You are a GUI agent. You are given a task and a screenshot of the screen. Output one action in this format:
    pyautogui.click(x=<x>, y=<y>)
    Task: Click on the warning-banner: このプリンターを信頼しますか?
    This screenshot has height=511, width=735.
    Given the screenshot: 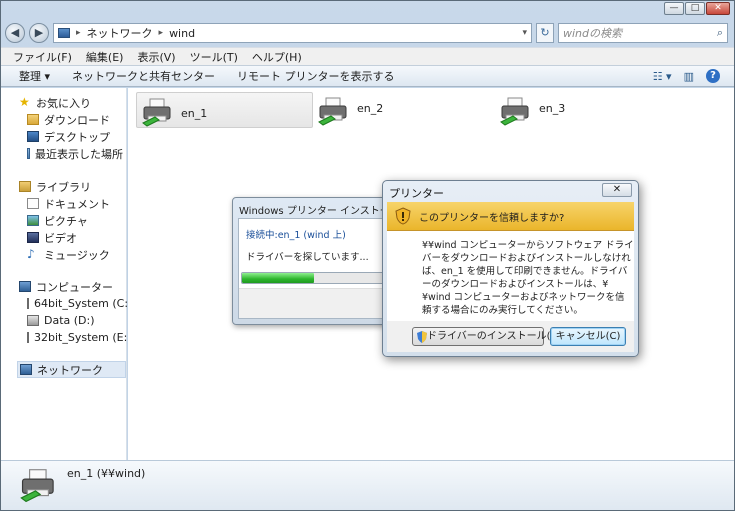 What is the action you would take?
    pyautogui.click(x=510, y=216)
    